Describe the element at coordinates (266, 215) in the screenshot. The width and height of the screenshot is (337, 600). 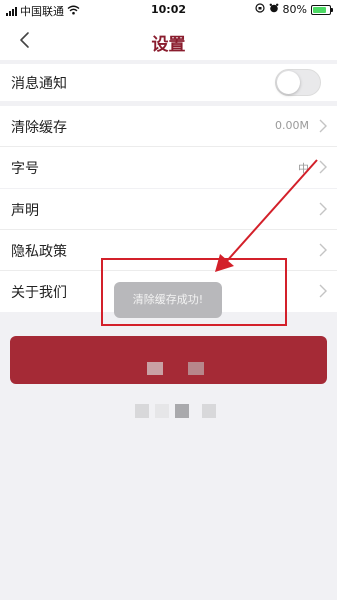
I see `annotation-arrow-icon` at that location.